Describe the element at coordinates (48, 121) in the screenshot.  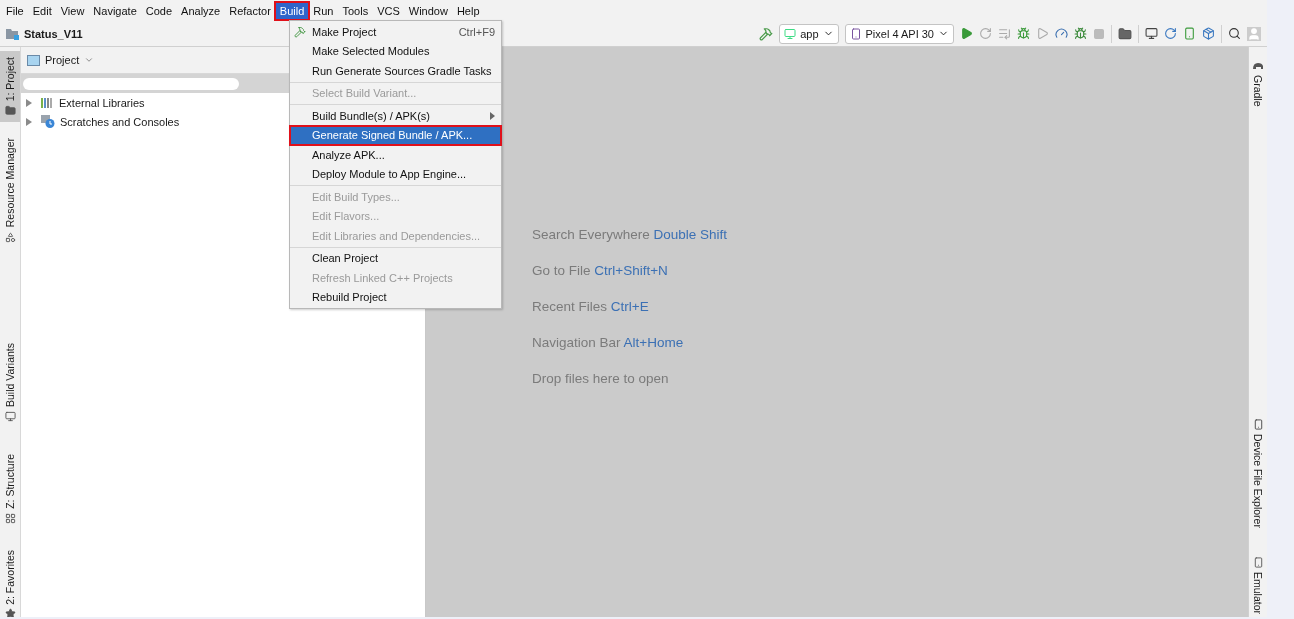
I see `scratches-icon` at that location.